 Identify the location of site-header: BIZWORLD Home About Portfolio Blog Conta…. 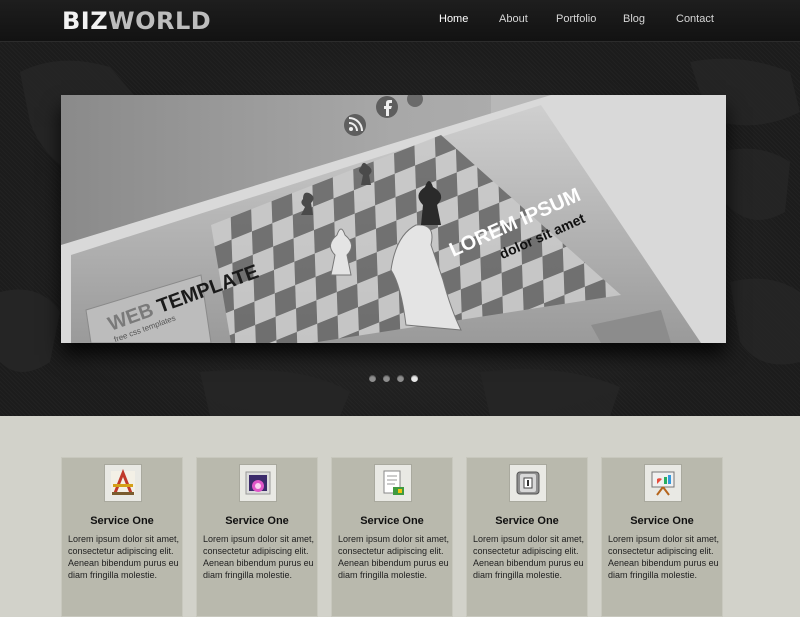
(400, 21).